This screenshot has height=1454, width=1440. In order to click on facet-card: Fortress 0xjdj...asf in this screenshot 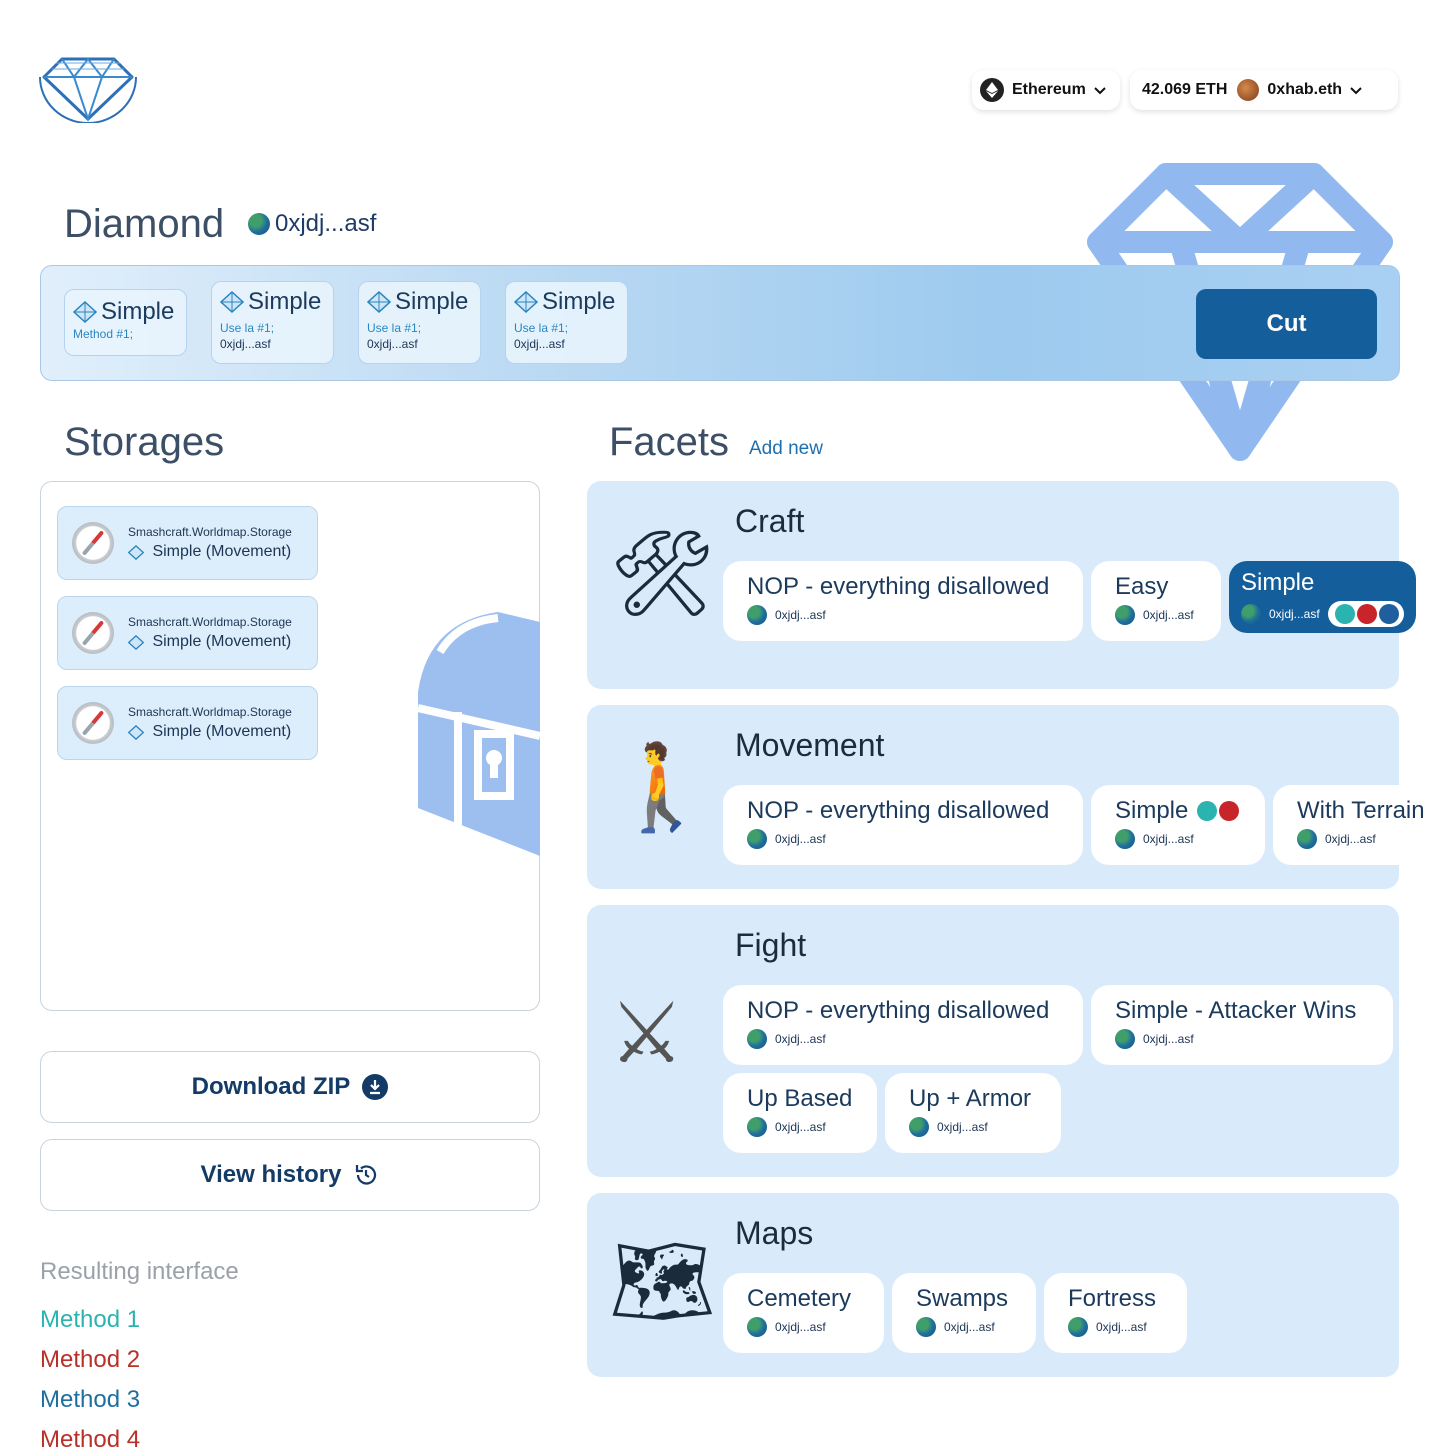, I will do `click(1115, 1313)`.